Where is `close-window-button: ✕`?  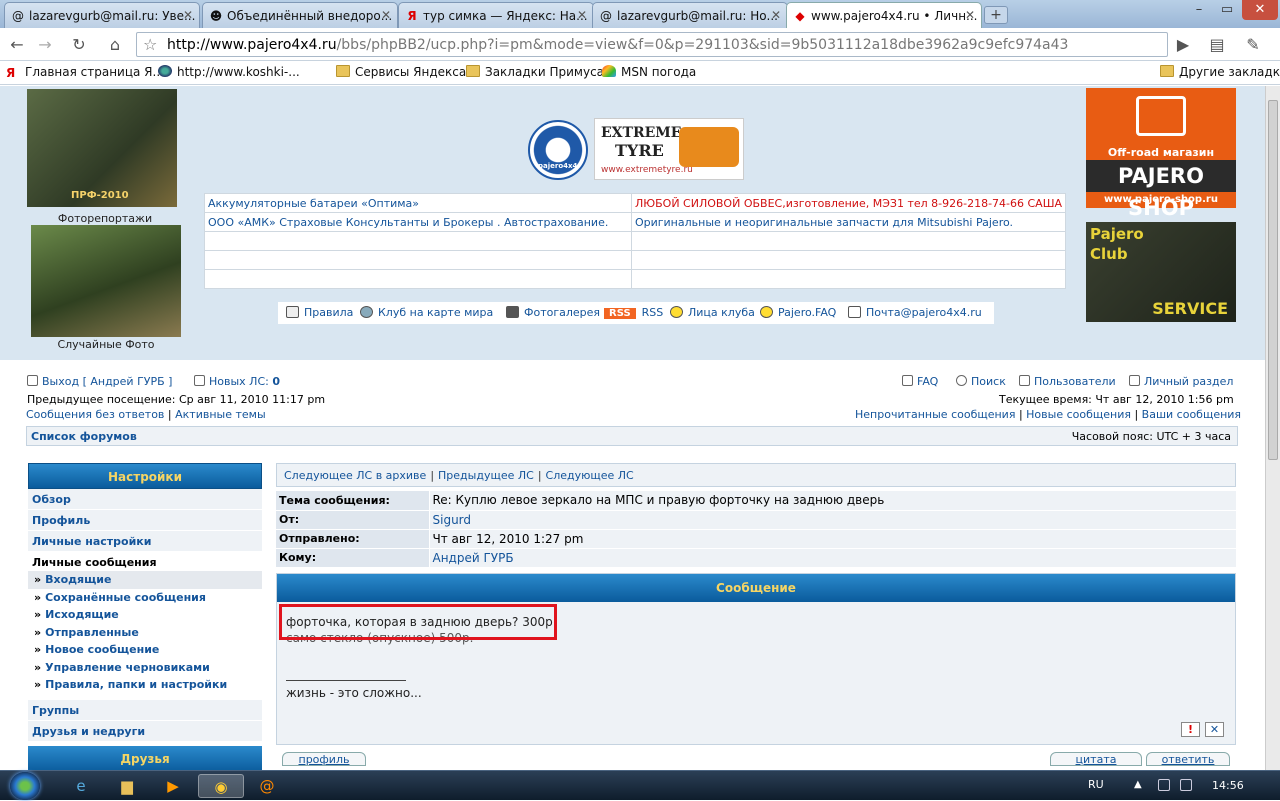
close-window-button: ✕ is located at coordinates (1260, 10).